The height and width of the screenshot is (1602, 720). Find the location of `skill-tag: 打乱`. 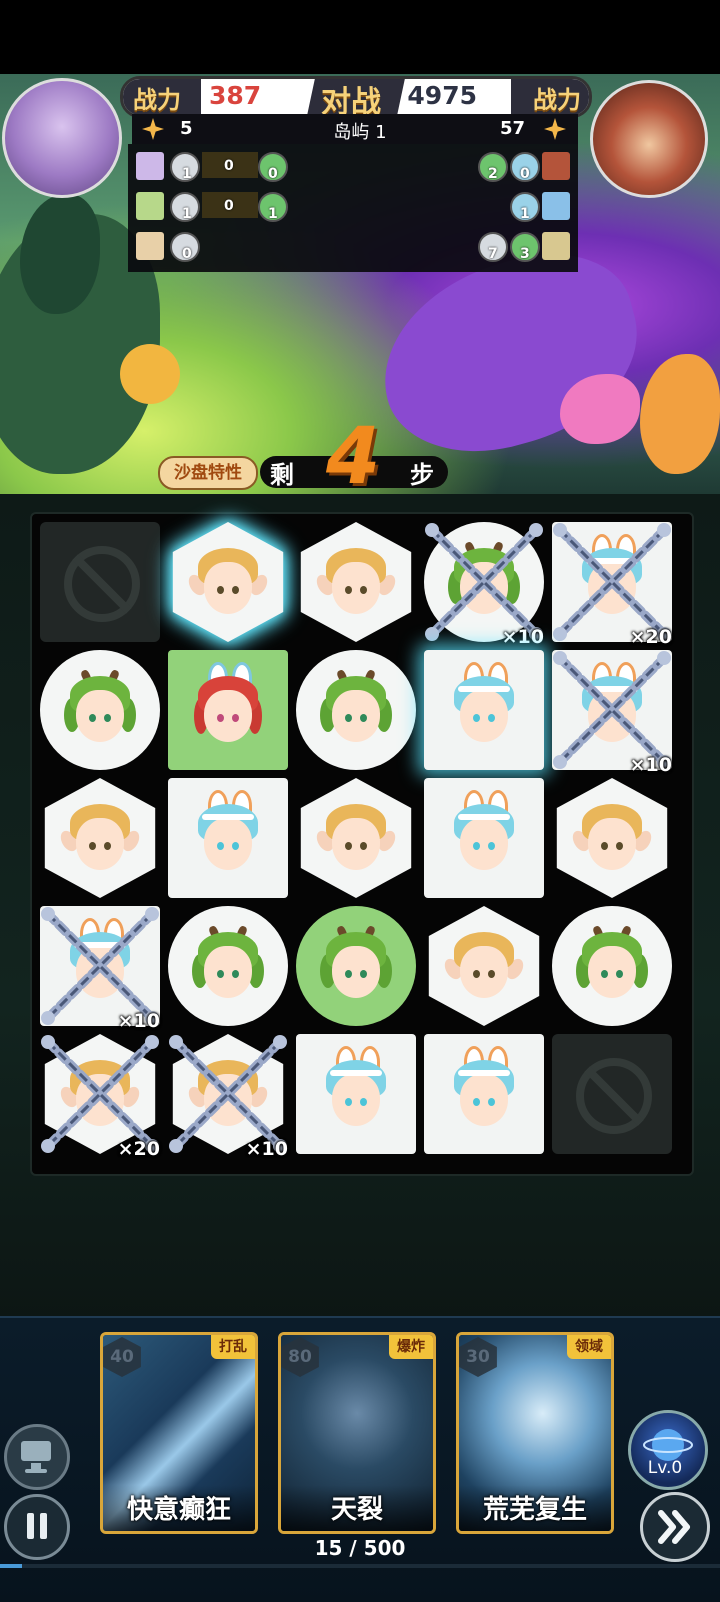

skill-tag: 打乱 is located at coordinates (233, 1347).